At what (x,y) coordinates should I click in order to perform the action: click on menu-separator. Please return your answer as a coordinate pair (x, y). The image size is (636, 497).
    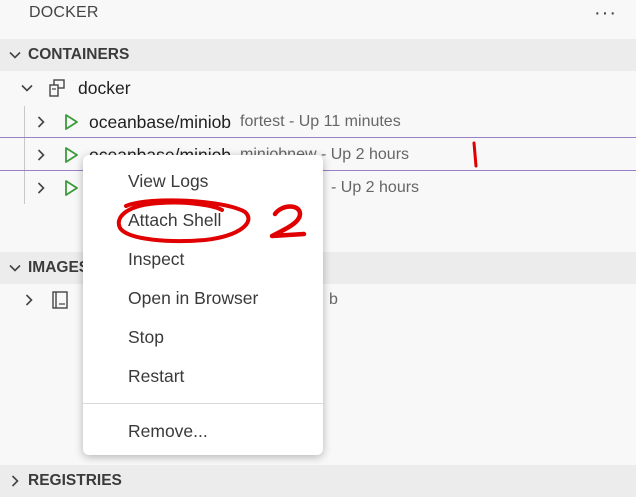
    Looking at the image, I should click on (203, 403).